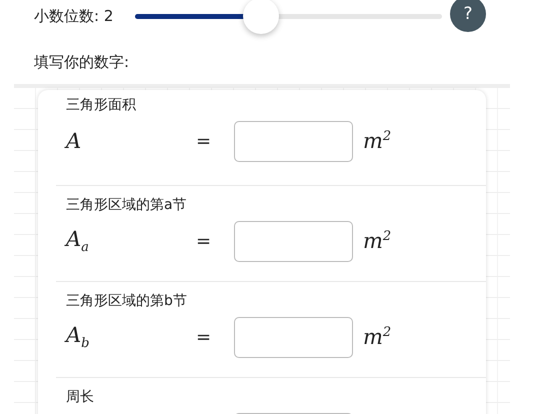 The image size is (539, 414). What do you see at coordinates (126, 301) in the screenshot?
I see `section-label: 三角形区域的第b节` at bounding box center [126, 301].